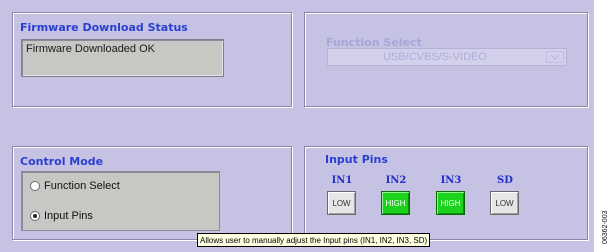 Image resolution: width=615 pixels, height=252 pixels. I want to click on firmware-status-text: Firmware Downloaded OK, so click(90, 49).